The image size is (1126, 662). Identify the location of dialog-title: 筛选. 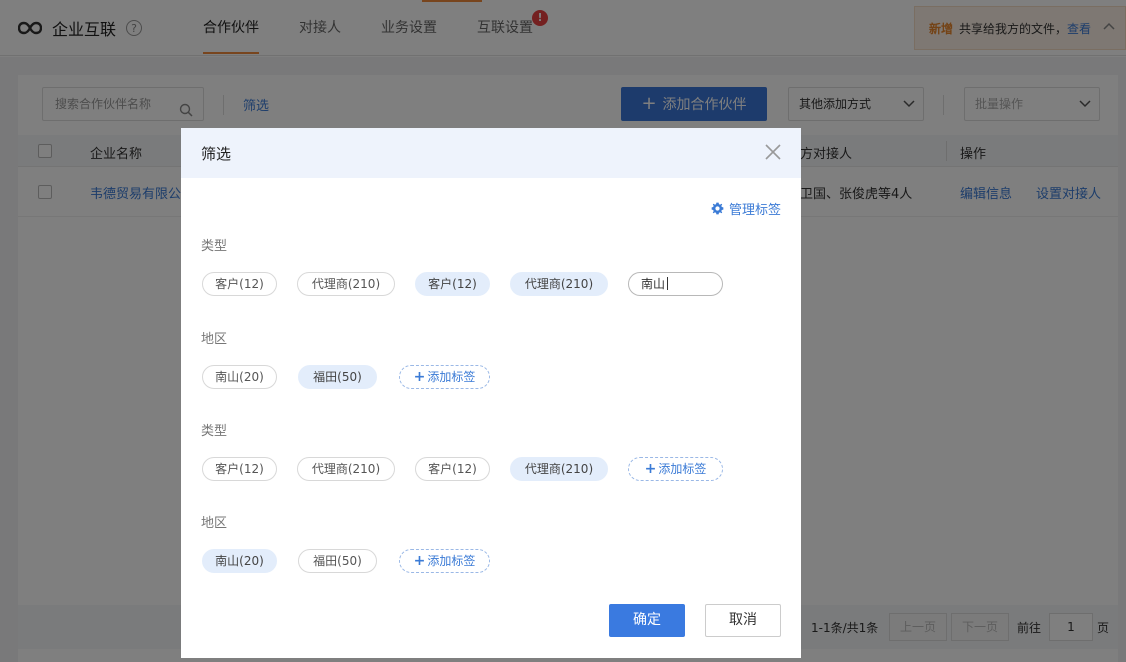
(216, 154).